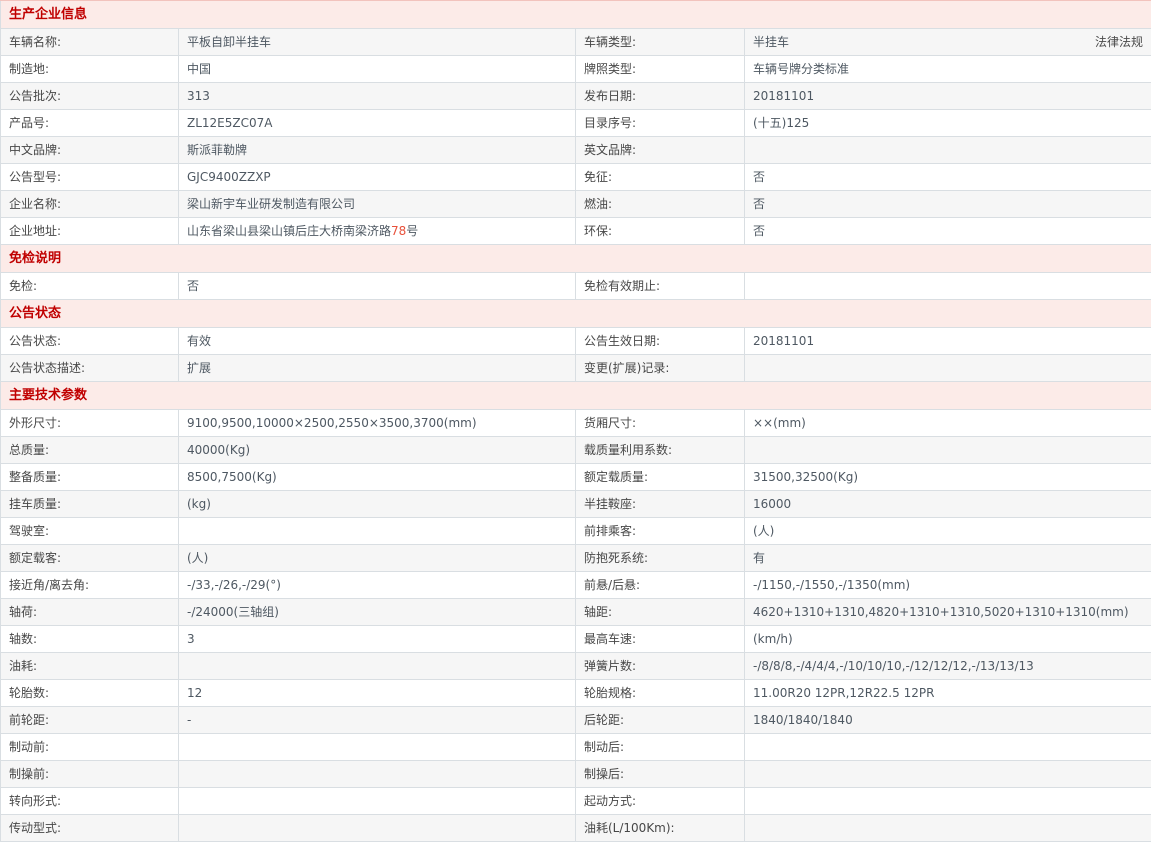 This screenshot has width=1151, height=842. I want to click on field-label: 前排乘客:, so click(660, 531).